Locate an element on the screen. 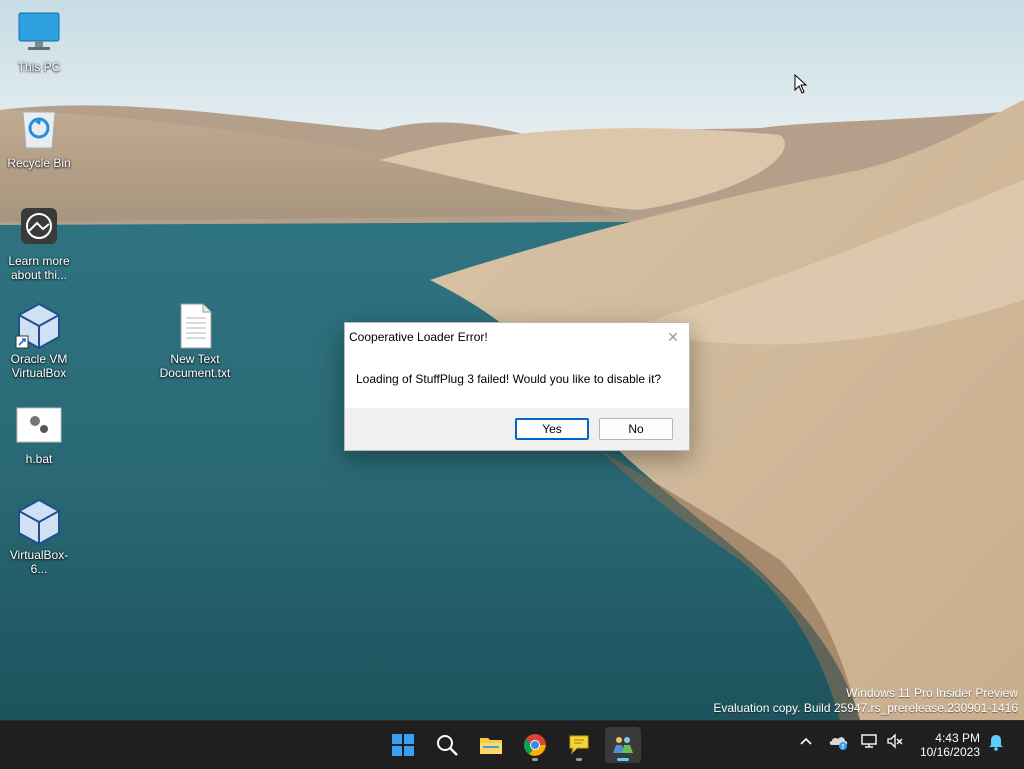 Image resolution: width=1024 pixels, height=769 pixels. watermark-line1: Windows 11 Pro Insider Preview is located at coordinates (932, 693).